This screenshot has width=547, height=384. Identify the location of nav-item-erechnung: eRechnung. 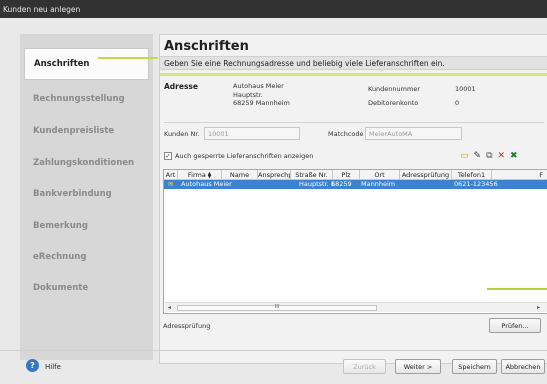
(86, 257).